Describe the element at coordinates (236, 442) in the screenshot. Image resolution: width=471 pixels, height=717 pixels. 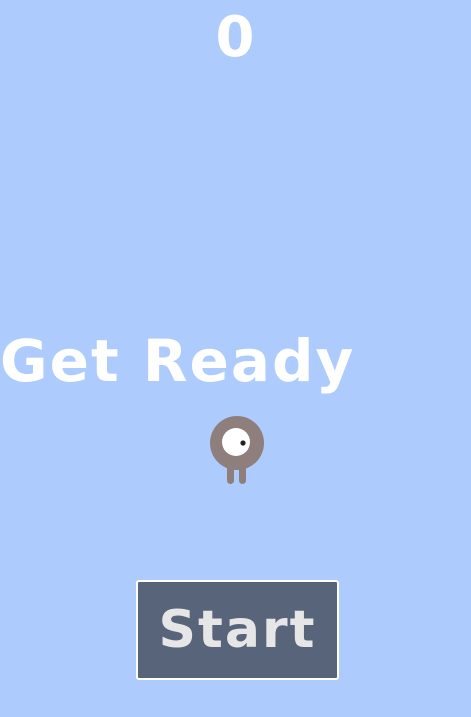
I see `character-eye` at that location.